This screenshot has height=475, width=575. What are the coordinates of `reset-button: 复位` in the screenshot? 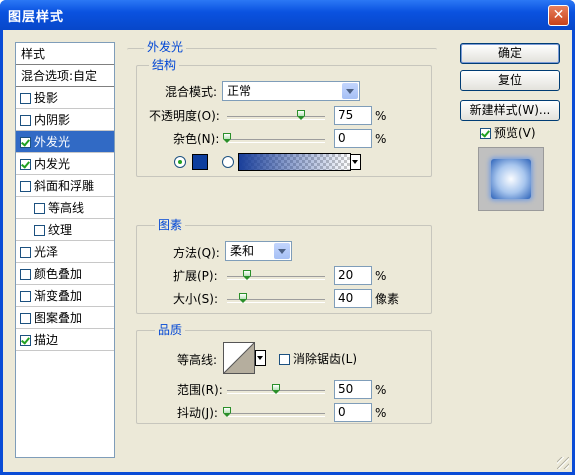 It's located at (510, 80).